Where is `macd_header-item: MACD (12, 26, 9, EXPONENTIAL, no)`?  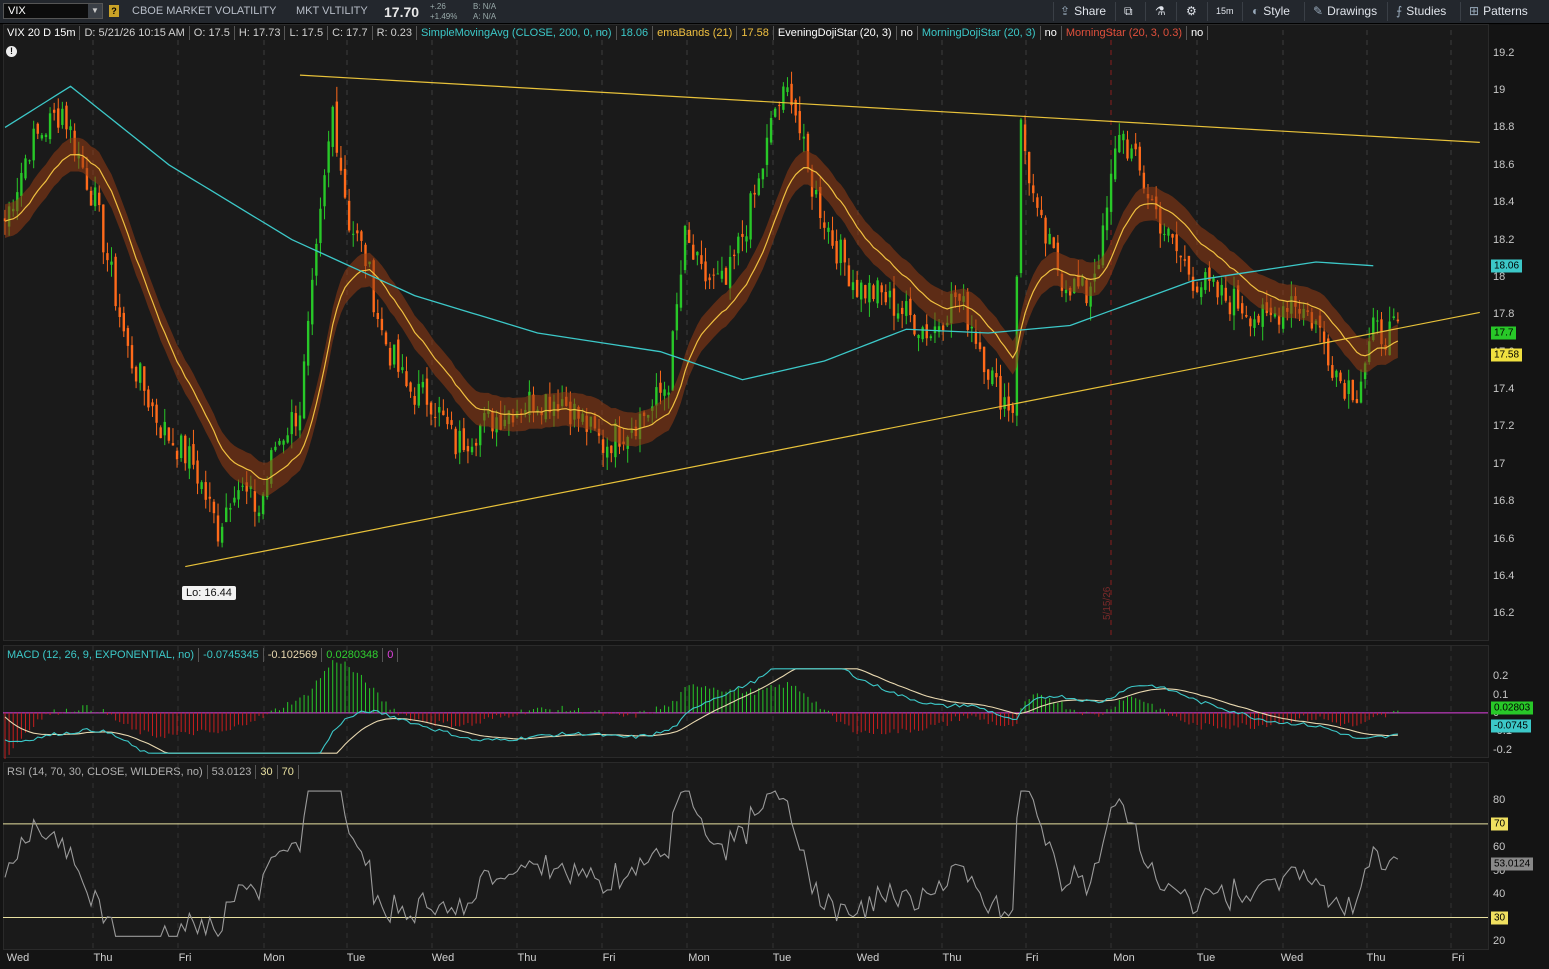 macd_header-item: MACD (12, 26, 9, EXPONENTIAL, no) is located at coordinates (101, 655).